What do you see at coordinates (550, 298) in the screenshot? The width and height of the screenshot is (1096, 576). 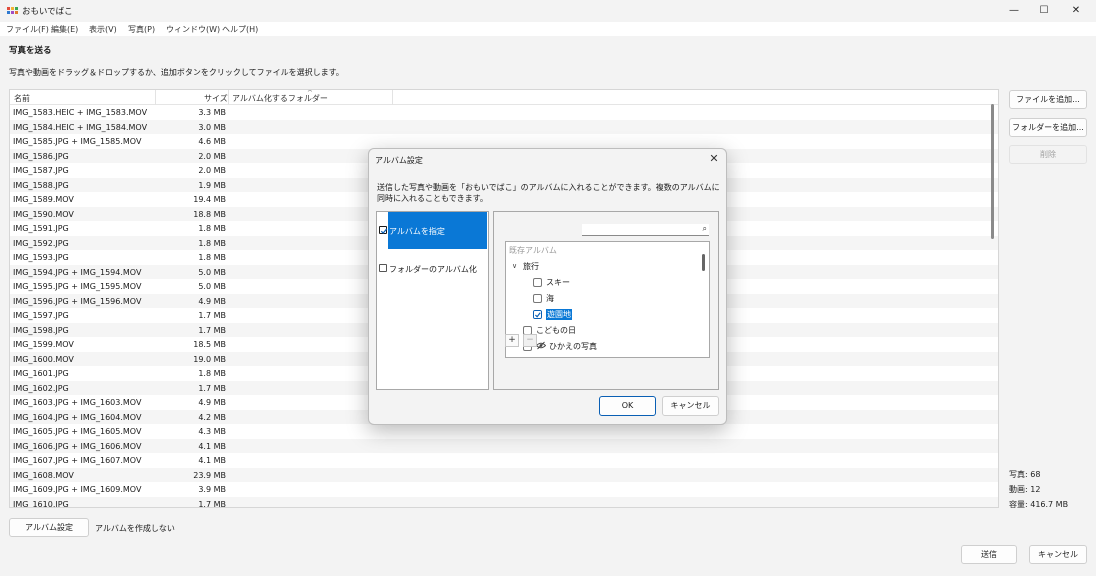 I see `tree-node-label: 海` at bounding box center [550, 298].